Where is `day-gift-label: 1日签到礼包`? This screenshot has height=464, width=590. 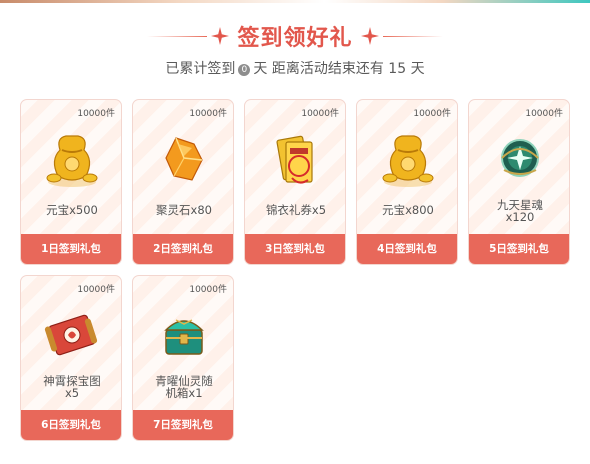
day-gift-label: 1日签到礼包 is located at coordinates (71, 249).